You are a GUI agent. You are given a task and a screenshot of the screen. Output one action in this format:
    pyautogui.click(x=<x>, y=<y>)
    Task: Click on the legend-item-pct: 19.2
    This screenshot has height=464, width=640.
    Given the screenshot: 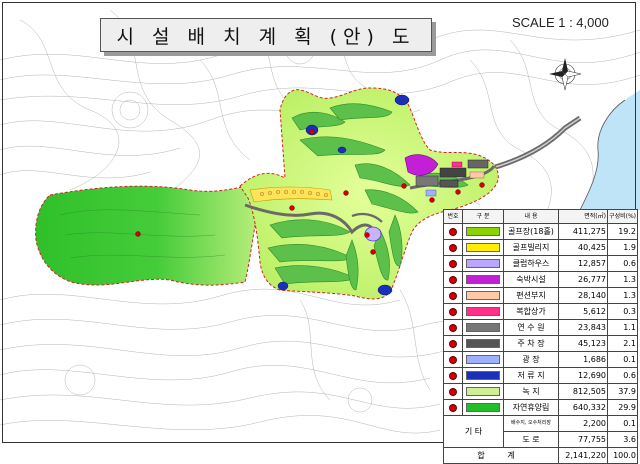 What is the action you would take?
    pyautogui.click(x=622, y=231)
    